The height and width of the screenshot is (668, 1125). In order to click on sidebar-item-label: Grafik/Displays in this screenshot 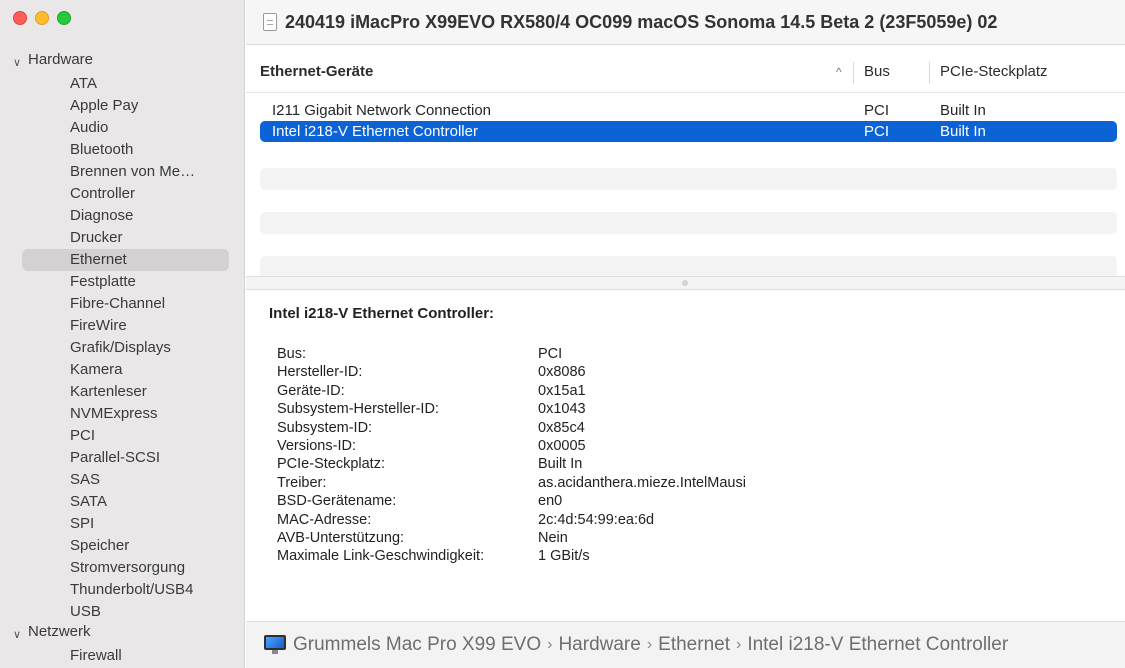, I will do `click(120, 347)`.